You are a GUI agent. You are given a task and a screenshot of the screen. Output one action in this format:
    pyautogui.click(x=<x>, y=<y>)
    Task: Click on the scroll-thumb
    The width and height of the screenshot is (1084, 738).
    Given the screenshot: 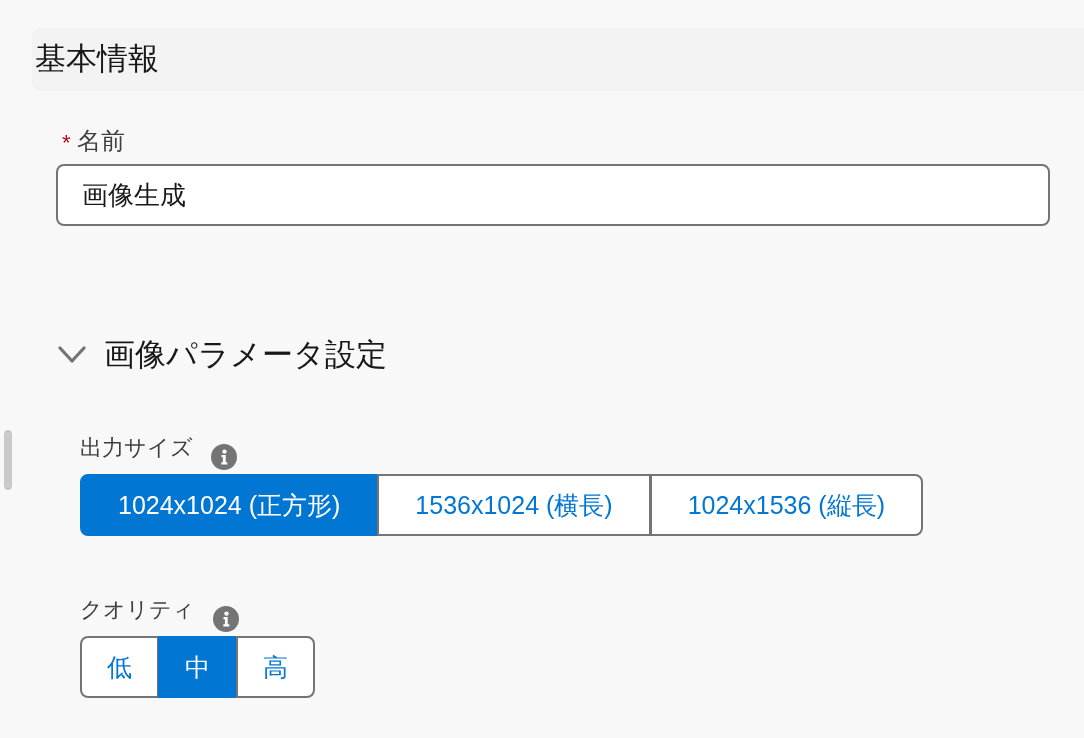 What is the action you would take?
    pyautogui.click(x=8, y=460)
    